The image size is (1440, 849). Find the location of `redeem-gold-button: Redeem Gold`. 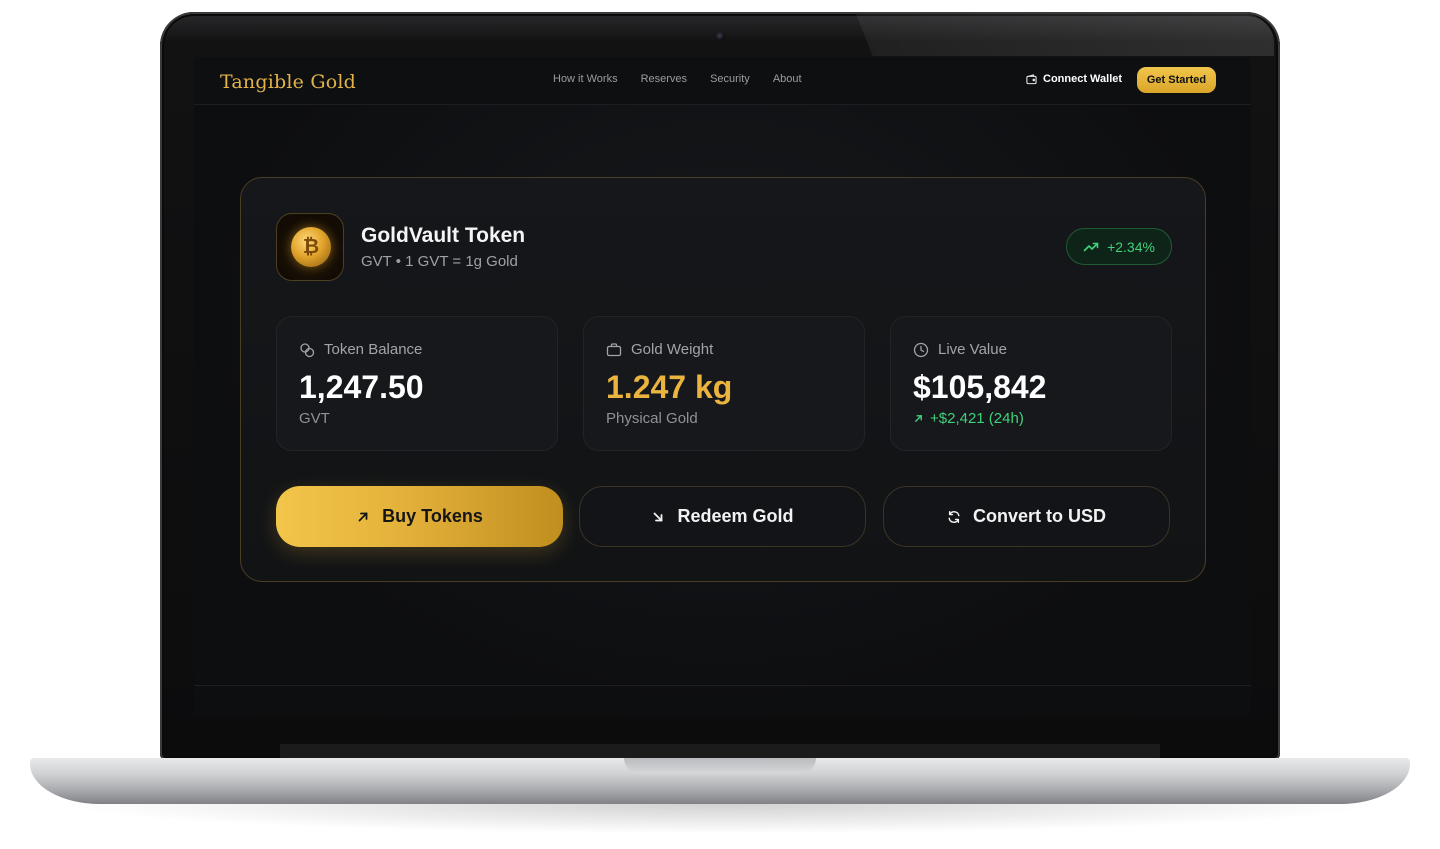

redeem-gold-button: Redeem Gold is located at coordinates (722, 516).